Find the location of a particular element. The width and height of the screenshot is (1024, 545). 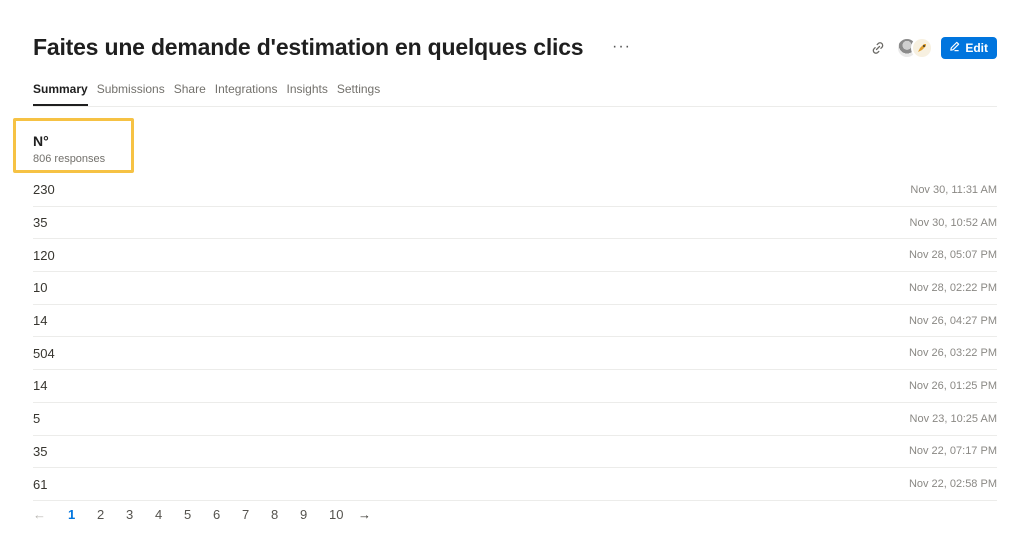

response-timestamp: Nov 26, 04:27 PM is located at coordinates (952, 320).